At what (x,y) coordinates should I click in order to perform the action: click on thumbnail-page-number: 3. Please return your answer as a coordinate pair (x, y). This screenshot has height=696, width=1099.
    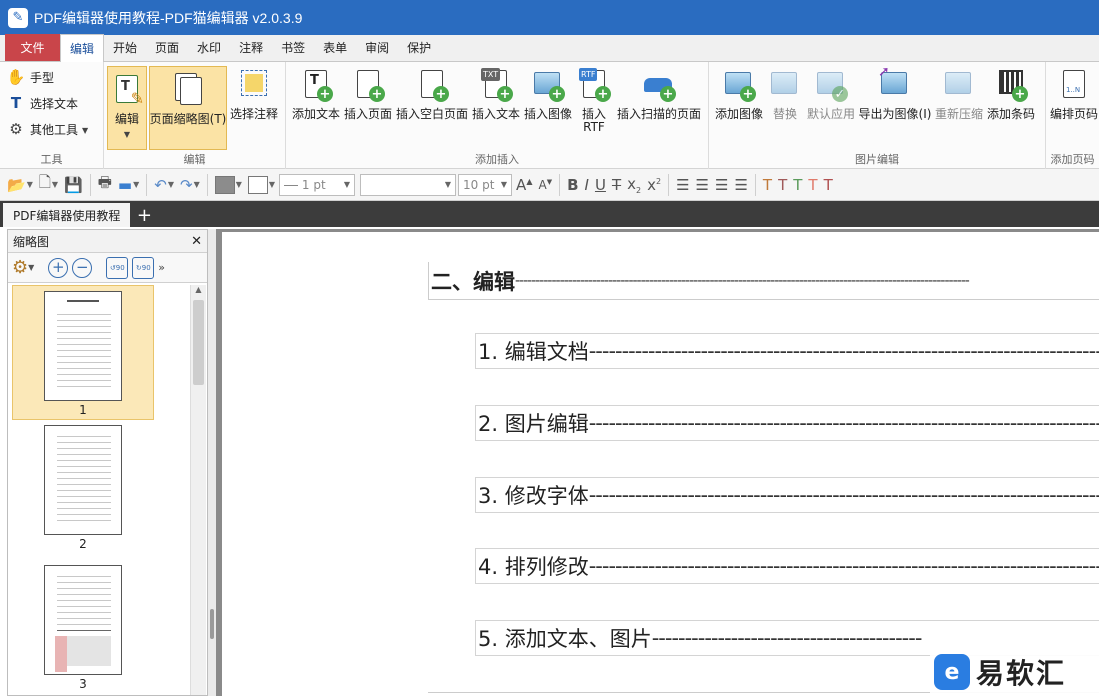
    Looking at the image, I should click on (83, 684).